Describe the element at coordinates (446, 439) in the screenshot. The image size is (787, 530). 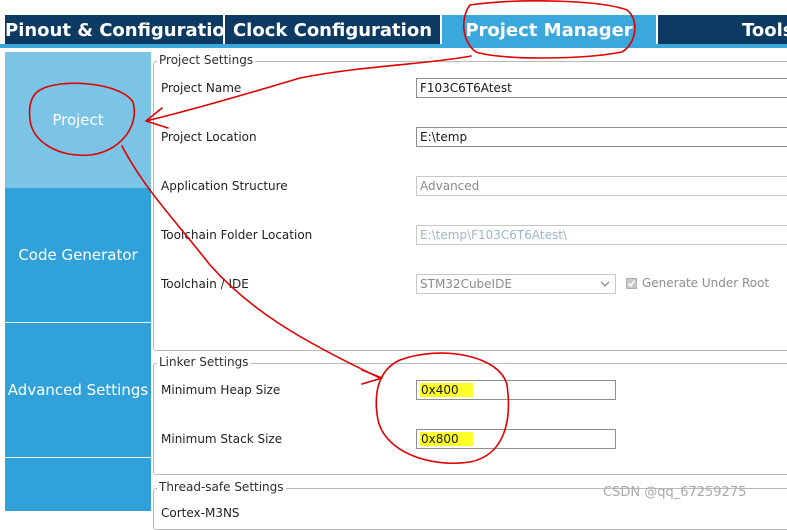
I see `min-stack-value: 0x800` at that location.